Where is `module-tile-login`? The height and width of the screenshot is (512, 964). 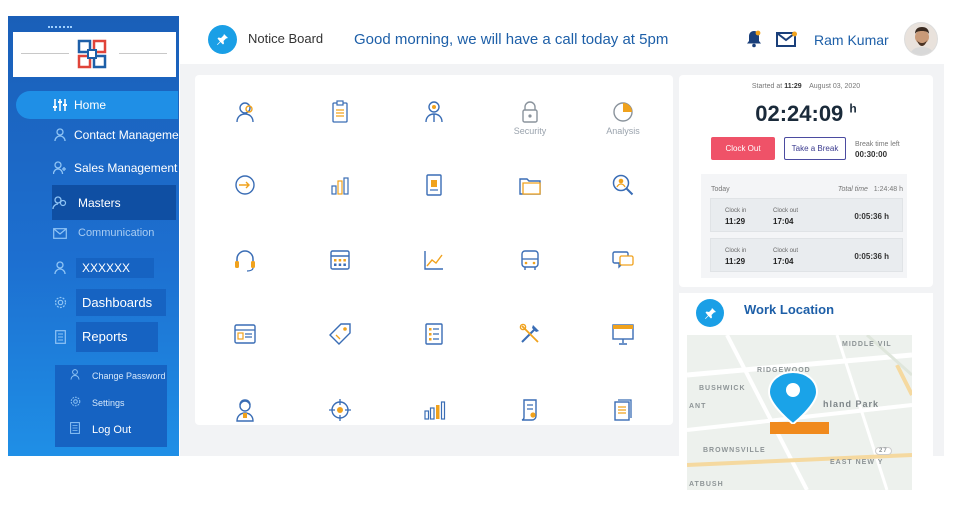 module-tile-login is located at coordinates (245, 194).